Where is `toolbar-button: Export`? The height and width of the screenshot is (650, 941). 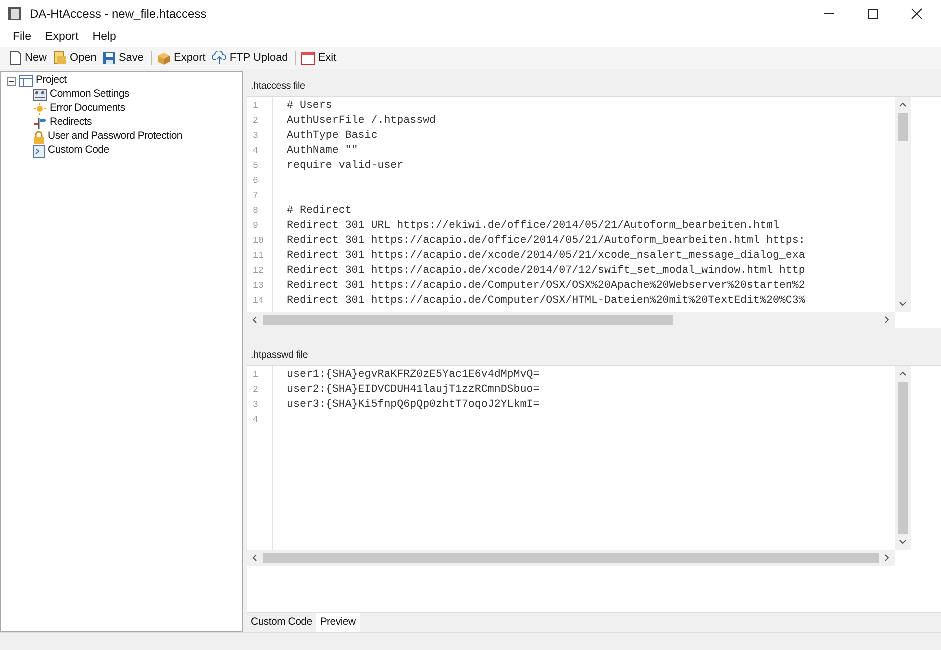 toolbar-button: Export is located at coordinates (181, 58).